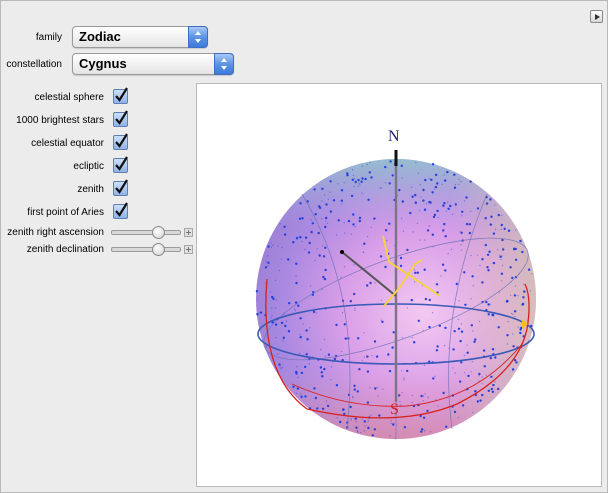  Describe the element at coordinates (120, 187) in the screenshot. I see `checkbox-zenith` at that location.